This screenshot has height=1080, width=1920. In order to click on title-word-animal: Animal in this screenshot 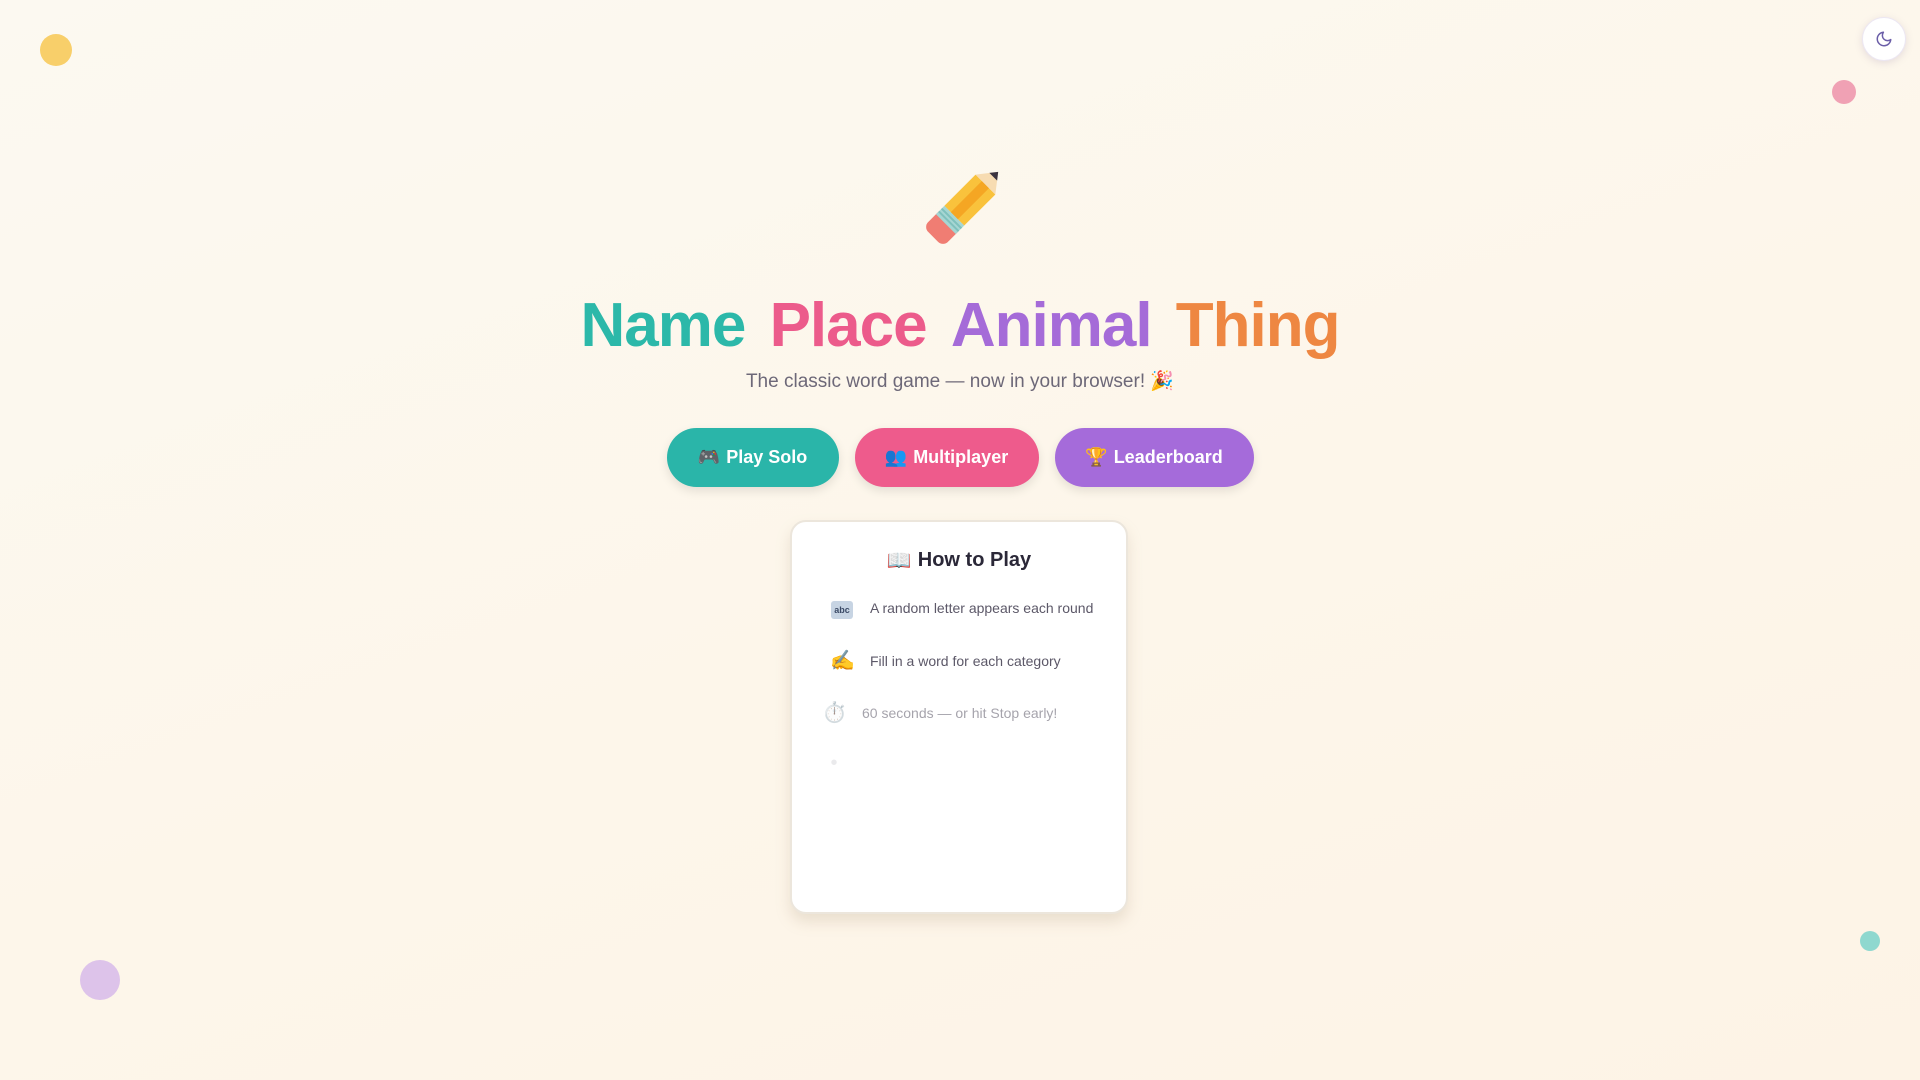, I will do `click(1051, 325)`.